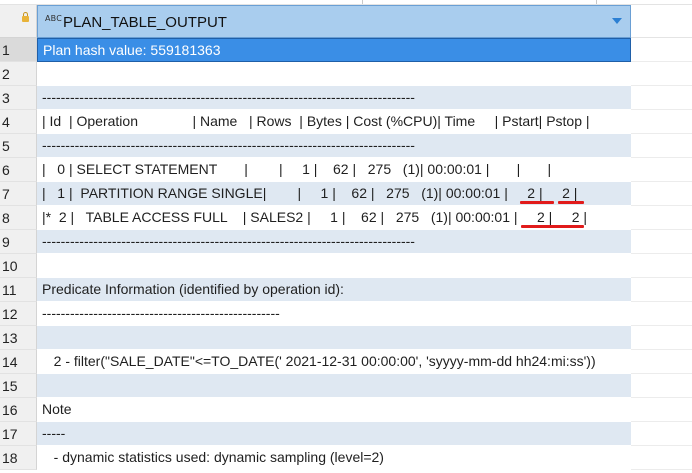 Image resolution: width=692 pixels, height=473 pixels. Describe the element at coordinates (18, 242) in the screenshot. I see `row-number: 9` at that location.